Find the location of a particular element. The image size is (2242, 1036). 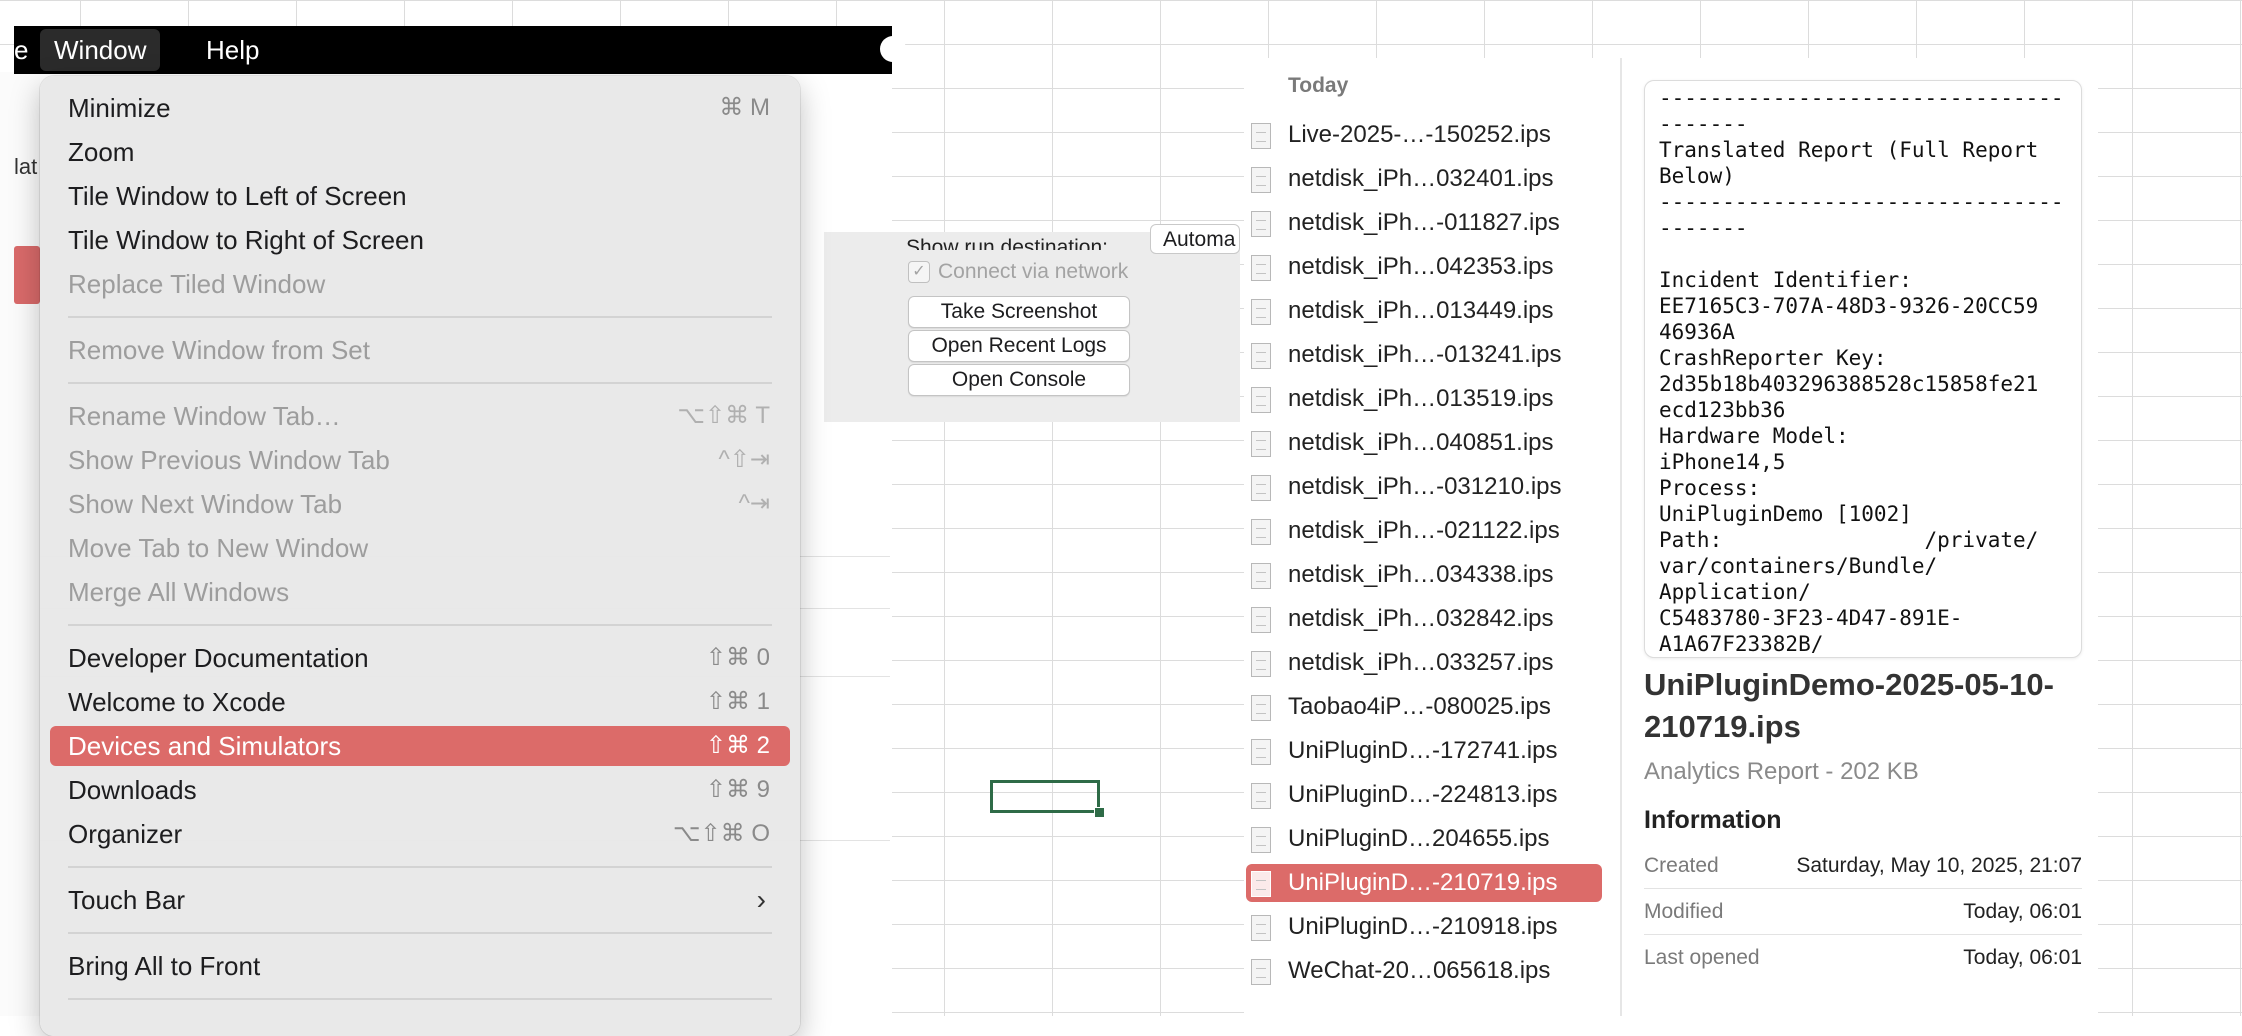

menu-item-label: Show Next Window Tab is located at coordinates (205, 504).